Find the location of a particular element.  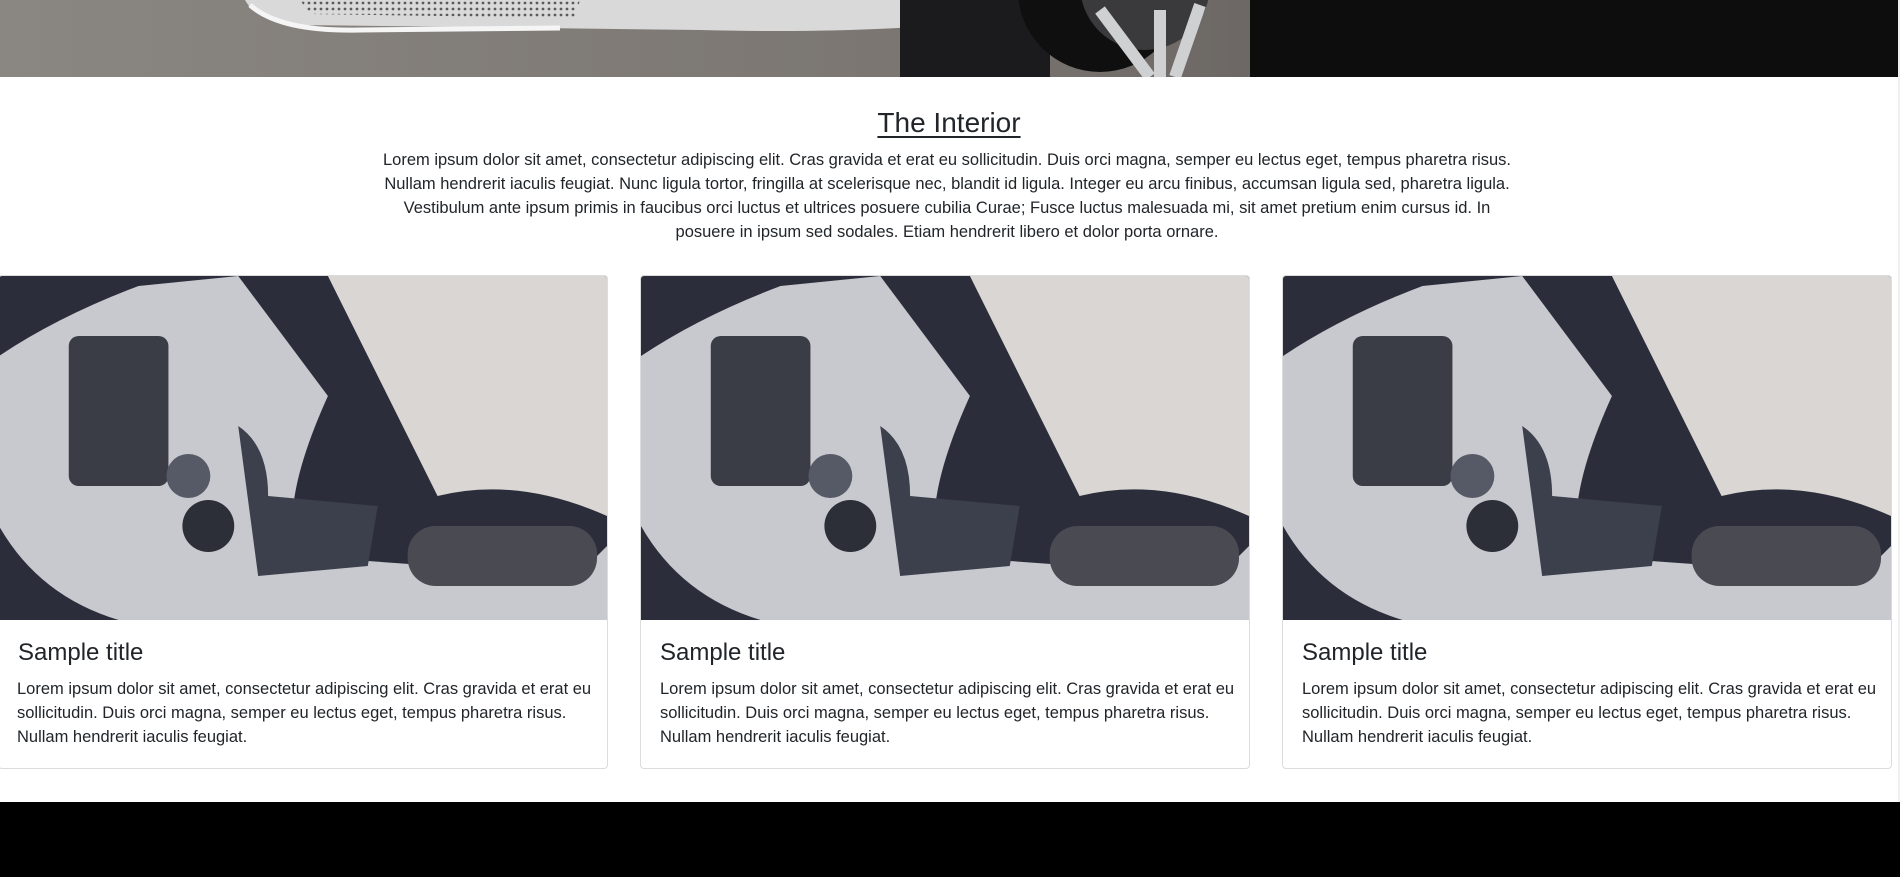

hero-car-image is located at coordinates (949, 38).